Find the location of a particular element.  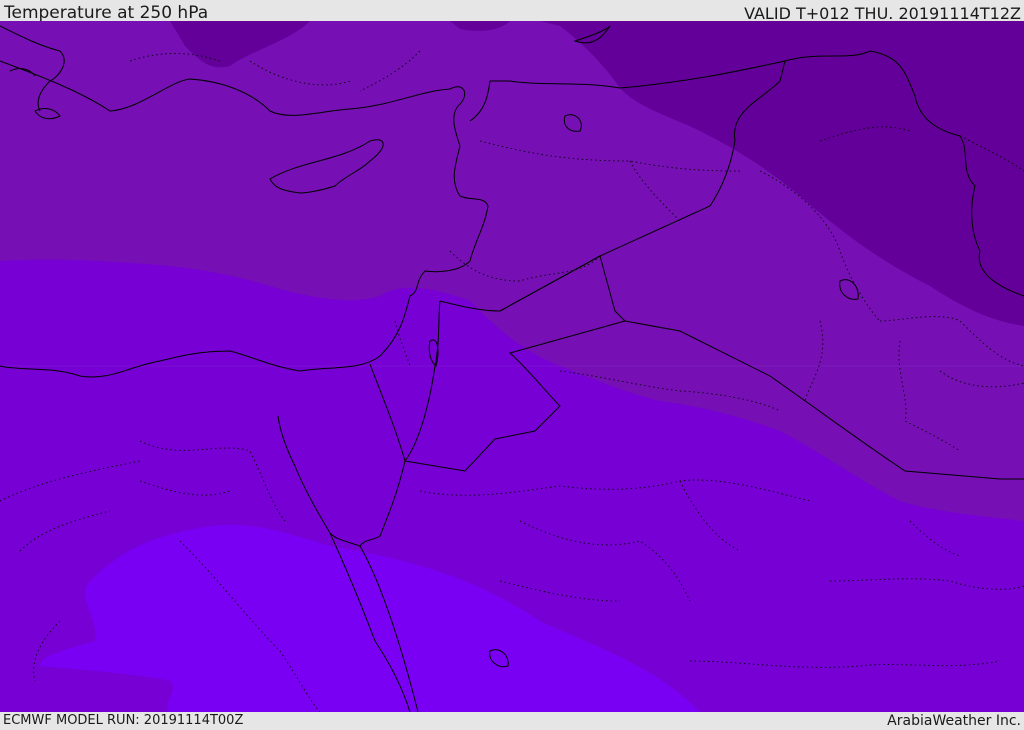

brand-credit: ArabiaWeather Inc. is located at coordinates (954, 721).